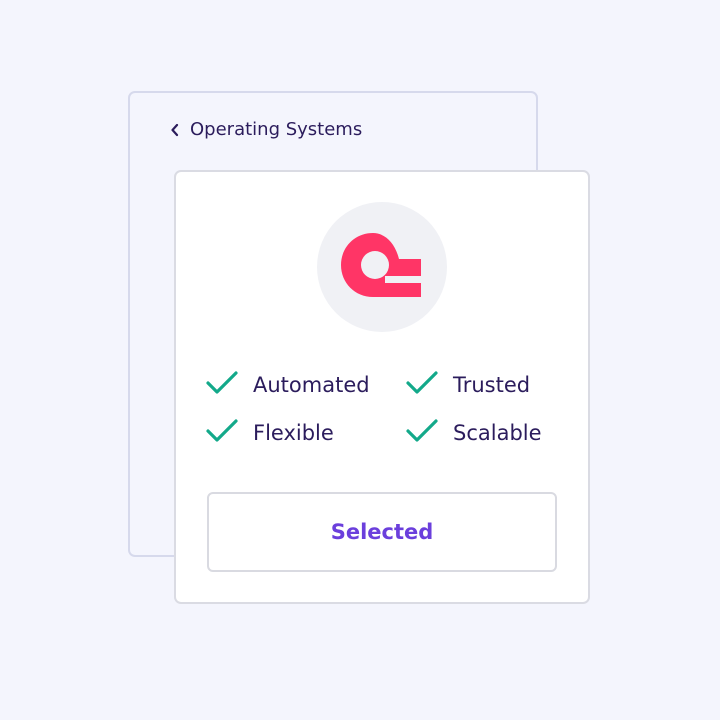 This screenshot has height=720, width=720. What do you see at coordinates (385, 409) in the screenshot?
I see `feature-list: Automated Trusted Flexible Scalable` at bounding box center [385, 409].